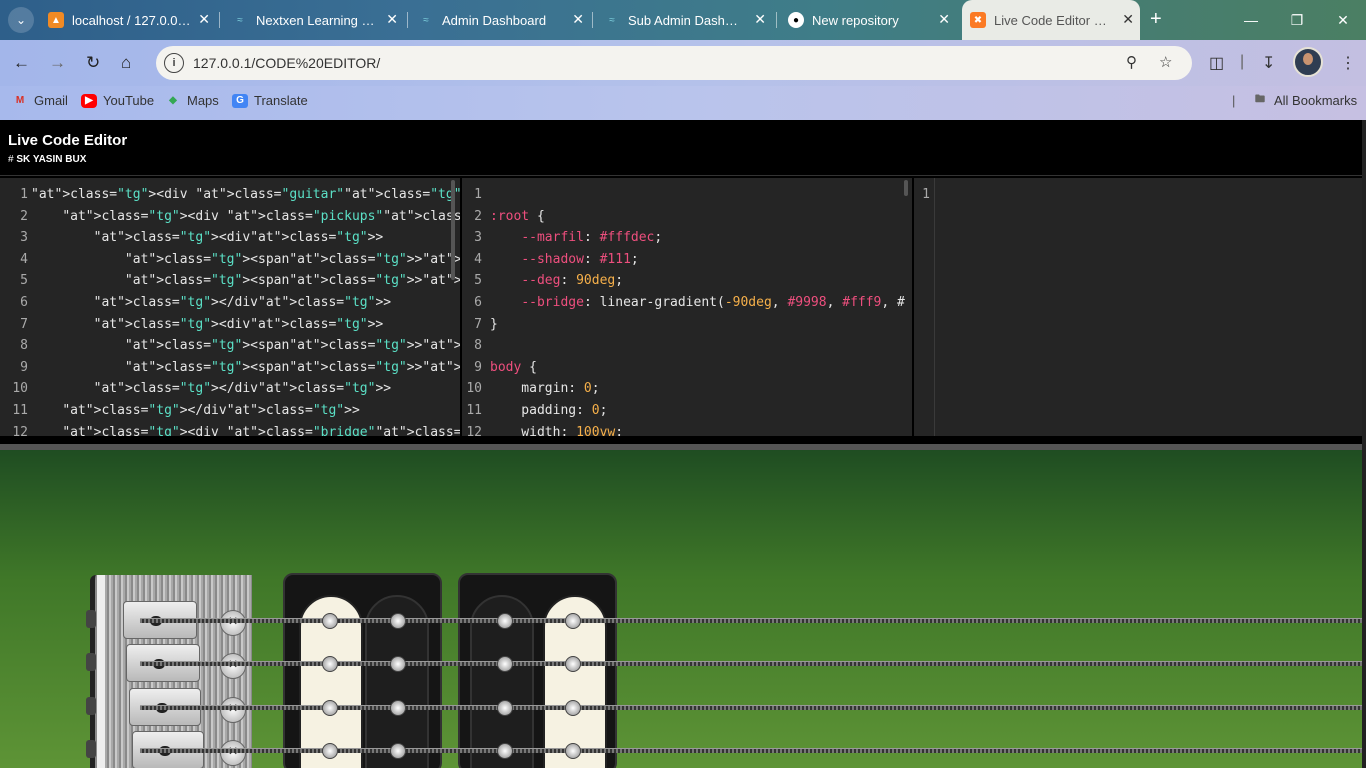 This screenshot has width=1366, height=768. I want to click on menu-icon: ⋮, so click(1348, 63).